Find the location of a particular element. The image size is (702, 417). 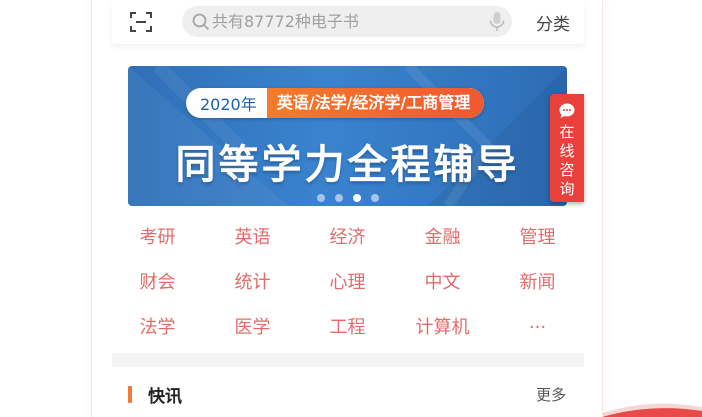

search-input is located at coordinates (347, 21).